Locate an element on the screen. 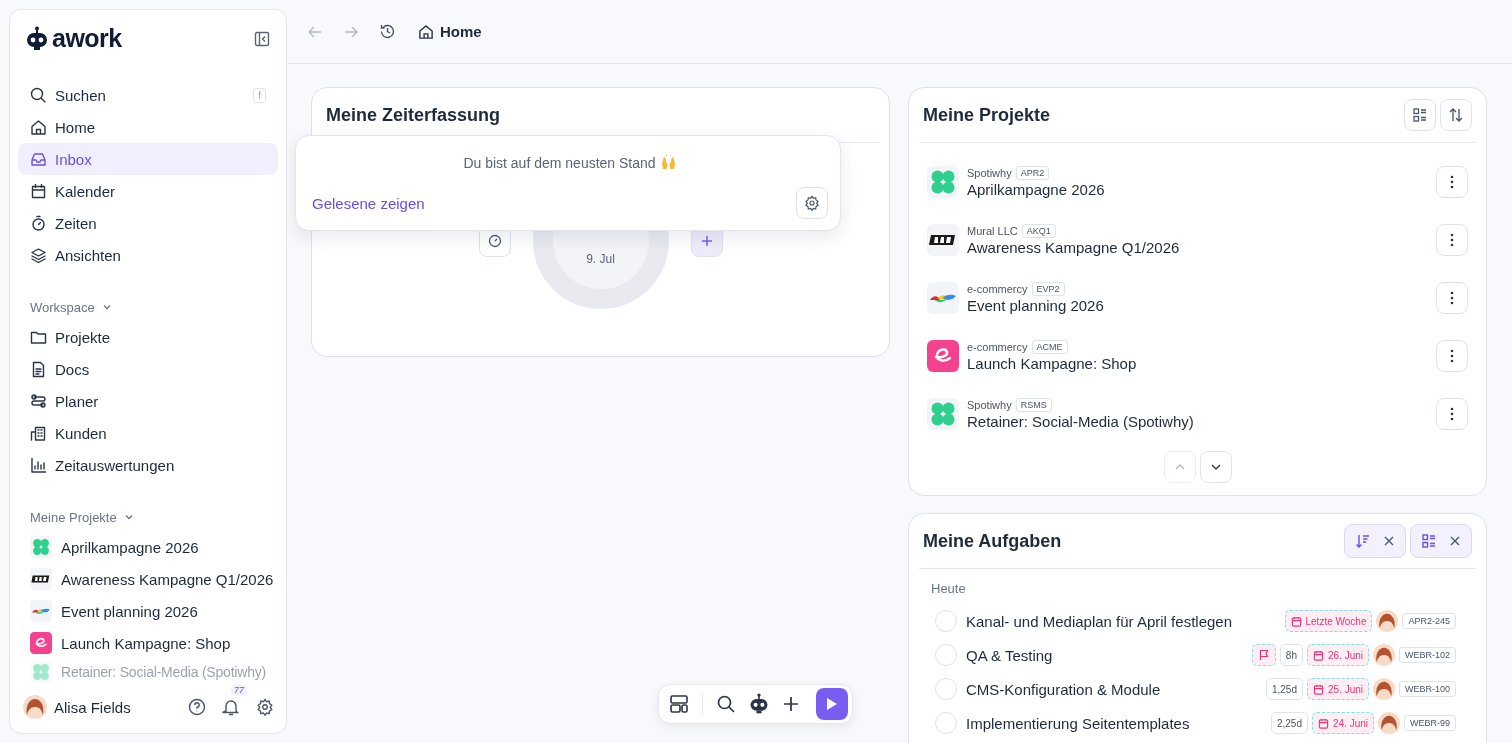 The height and width of the screenshot is (743, 1512). due-date-tag: 24. Juni is located at coordinates (1342, 723).